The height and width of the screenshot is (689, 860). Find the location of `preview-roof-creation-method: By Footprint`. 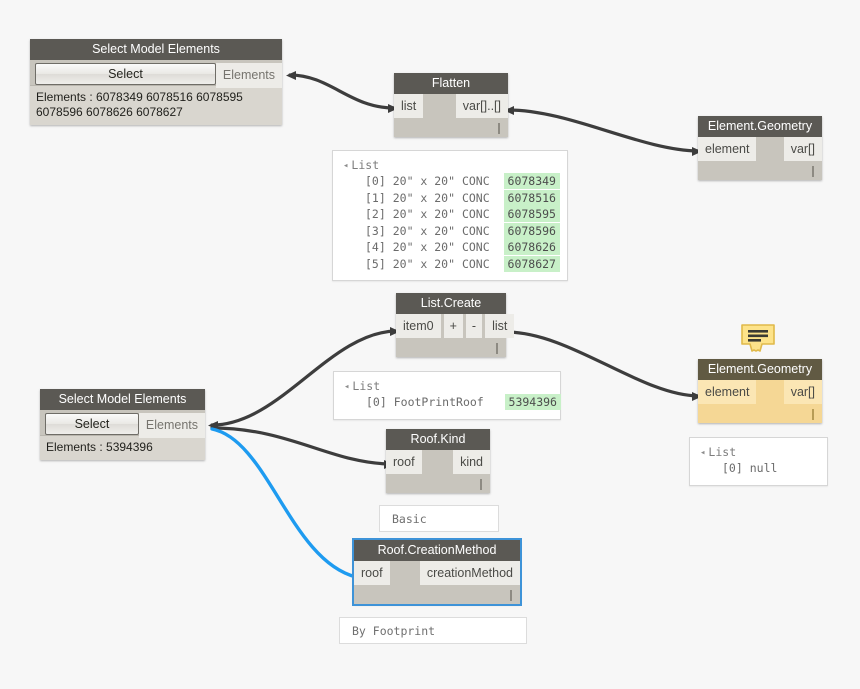

preview-roof-creation-method: By Footprint is located at coordinates (433, 630).